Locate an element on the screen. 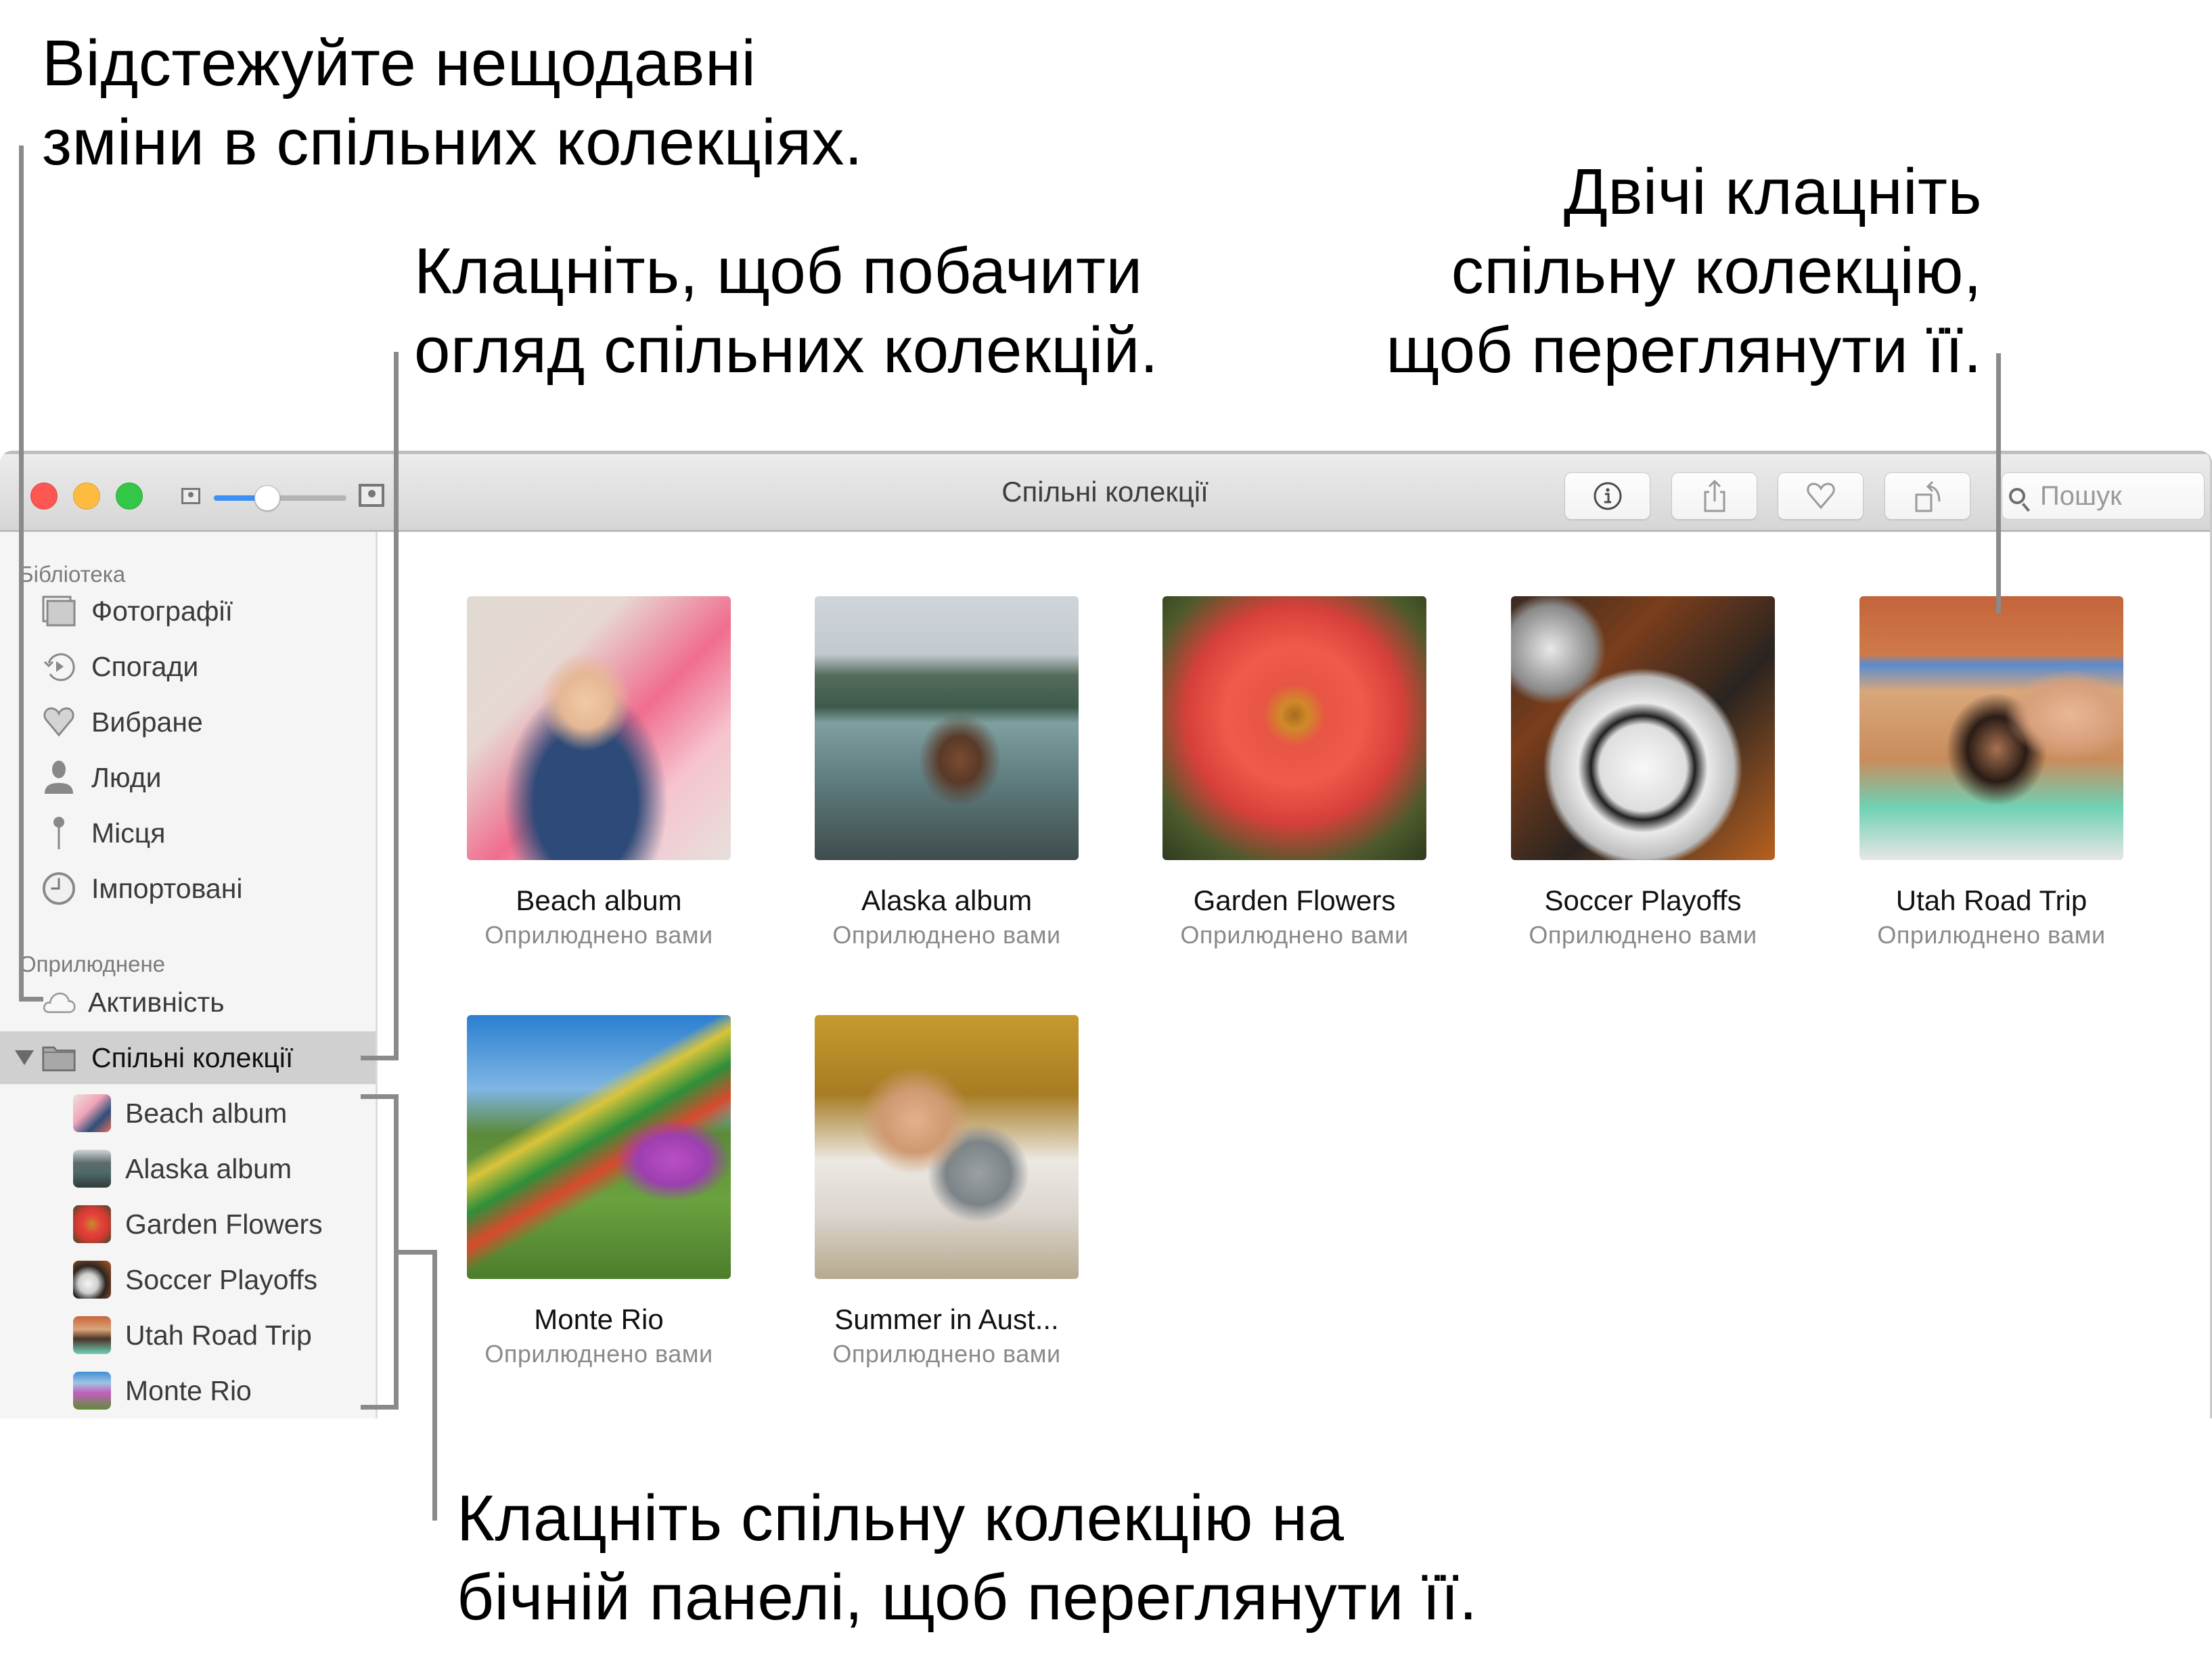 The height and width of the screenshot is (1662, 2212). sidebar-item-label: Soccer Playoffs is located at coordinates (221, 1279).